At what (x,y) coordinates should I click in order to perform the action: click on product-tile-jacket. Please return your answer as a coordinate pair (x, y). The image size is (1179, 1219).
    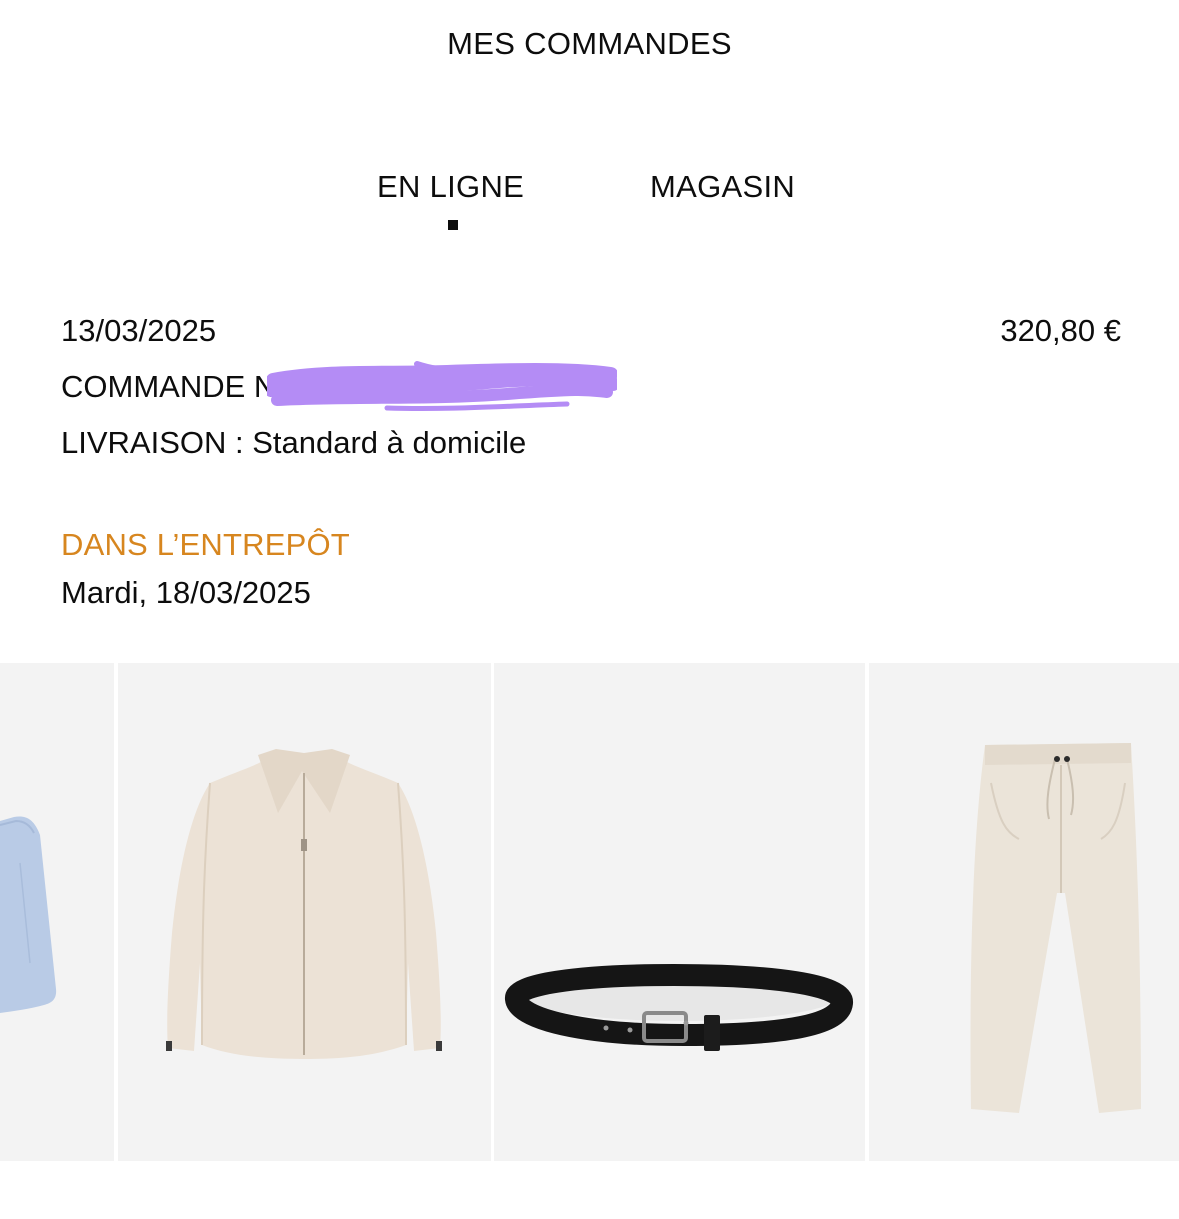
    Looking at the image, I should click on (304, 912).